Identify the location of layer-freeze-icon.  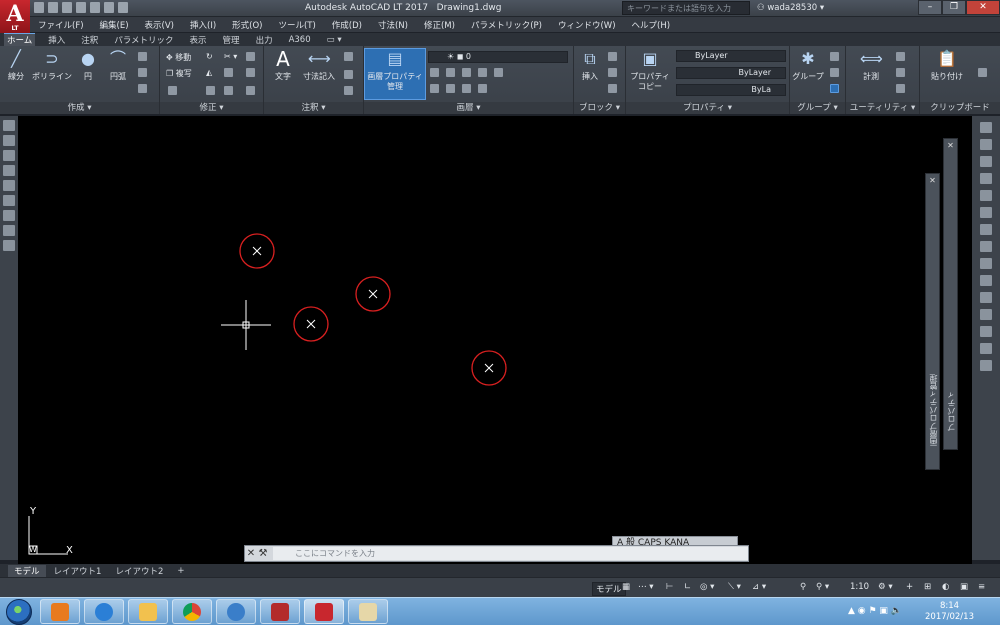
(466, 72).